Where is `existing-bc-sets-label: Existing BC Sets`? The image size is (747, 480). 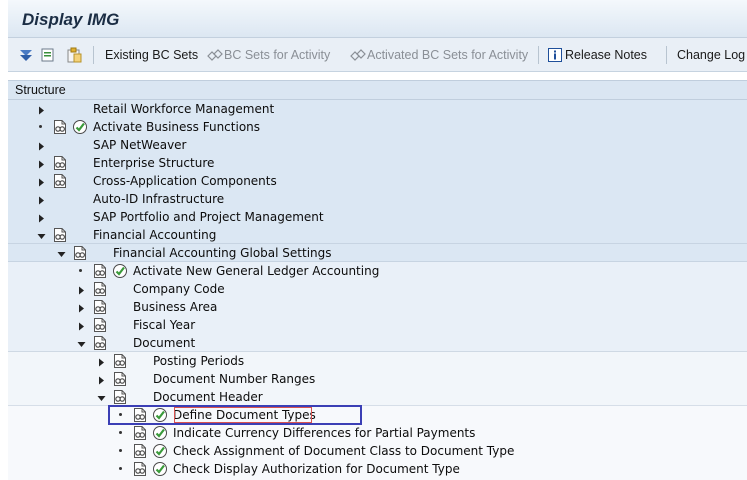 existing-bc-sets-label: Existing BC Sets is located at coordinates (152, 55).